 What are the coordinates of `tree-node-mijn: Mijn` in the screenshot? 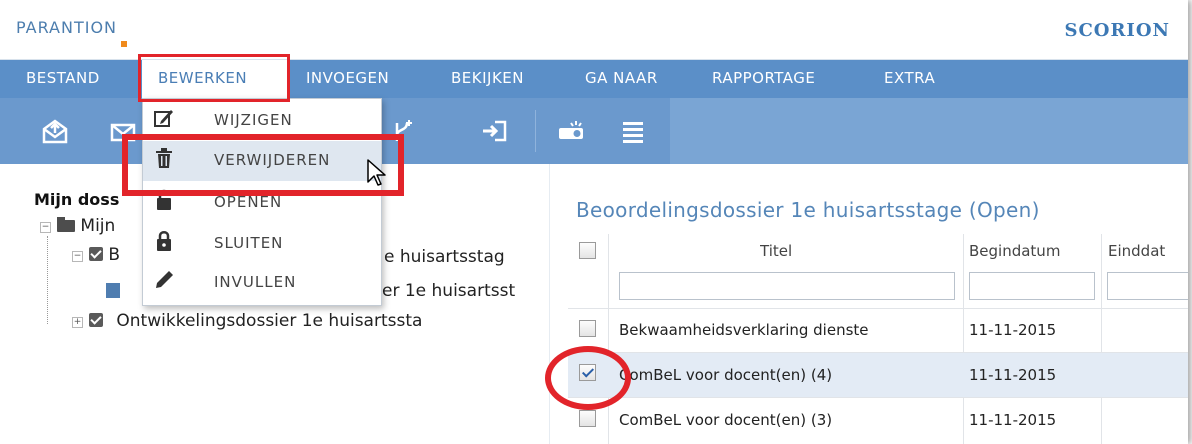 It's located at (86, 227).